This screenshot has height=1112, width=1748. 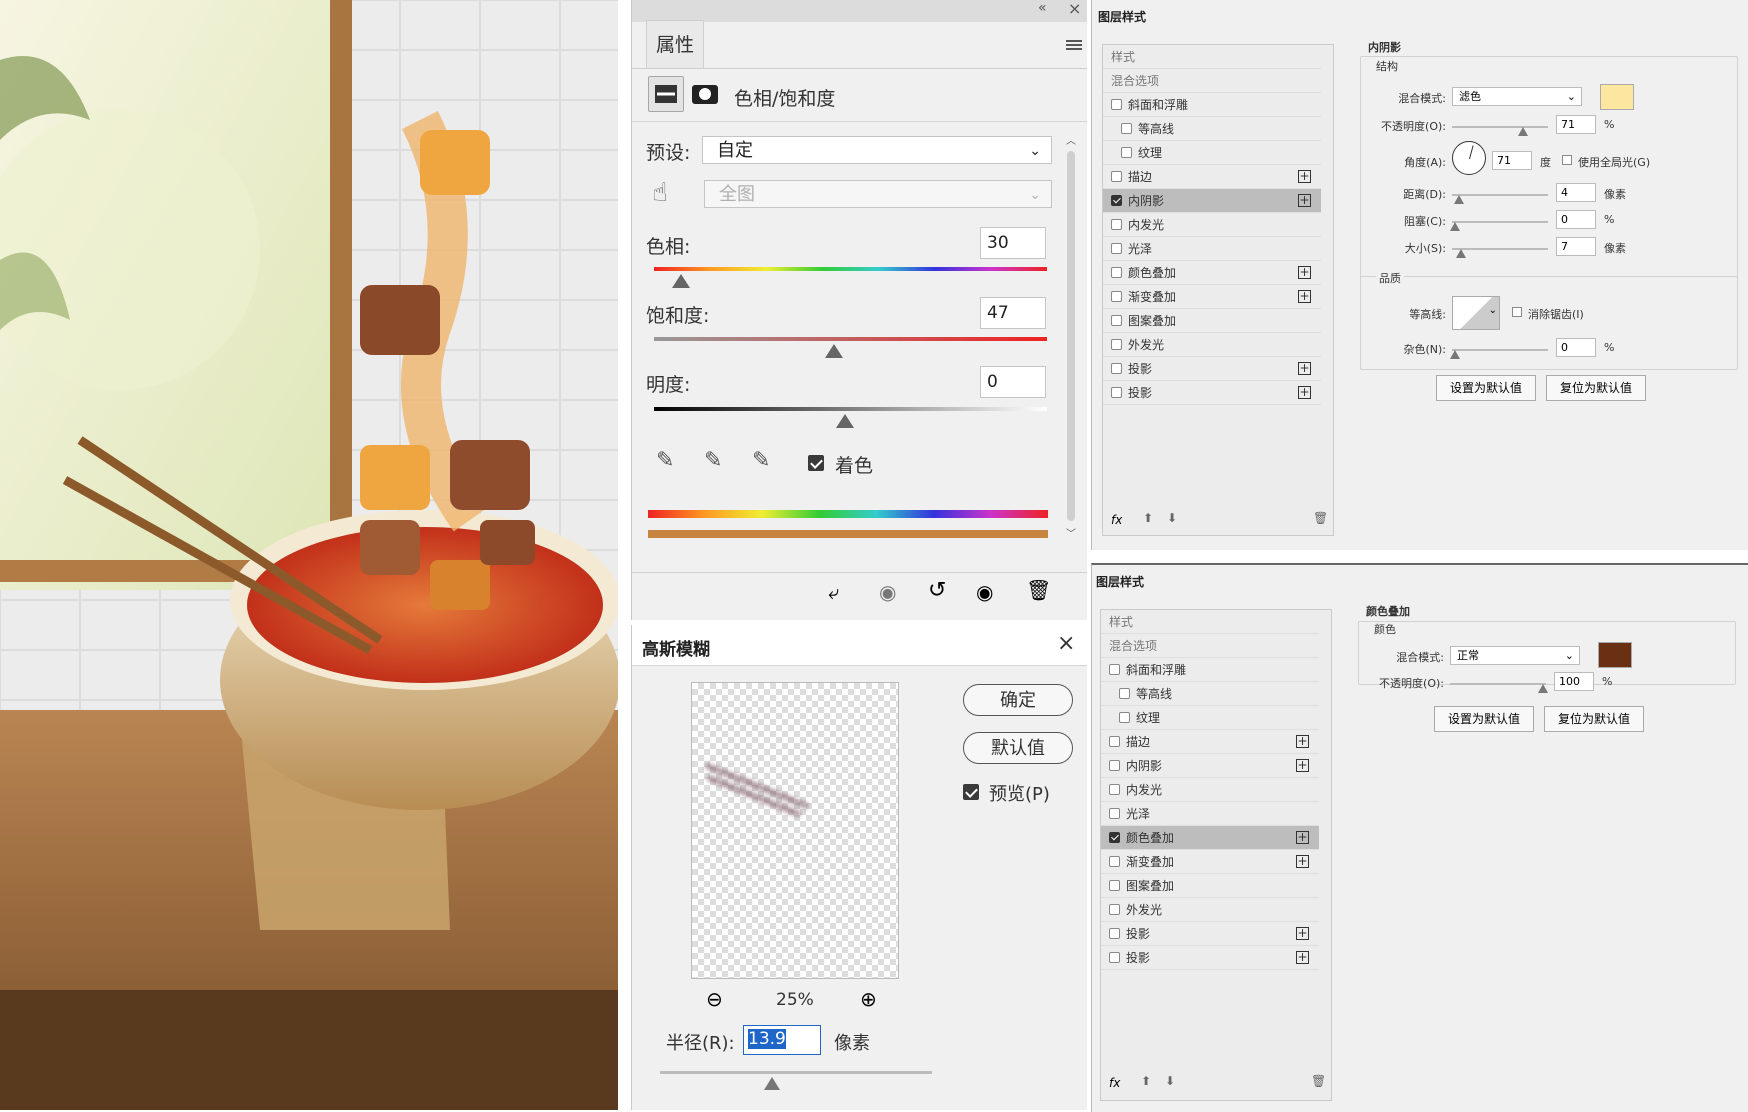 I want to click on adjustment-icon, so click(x=666, y=94).